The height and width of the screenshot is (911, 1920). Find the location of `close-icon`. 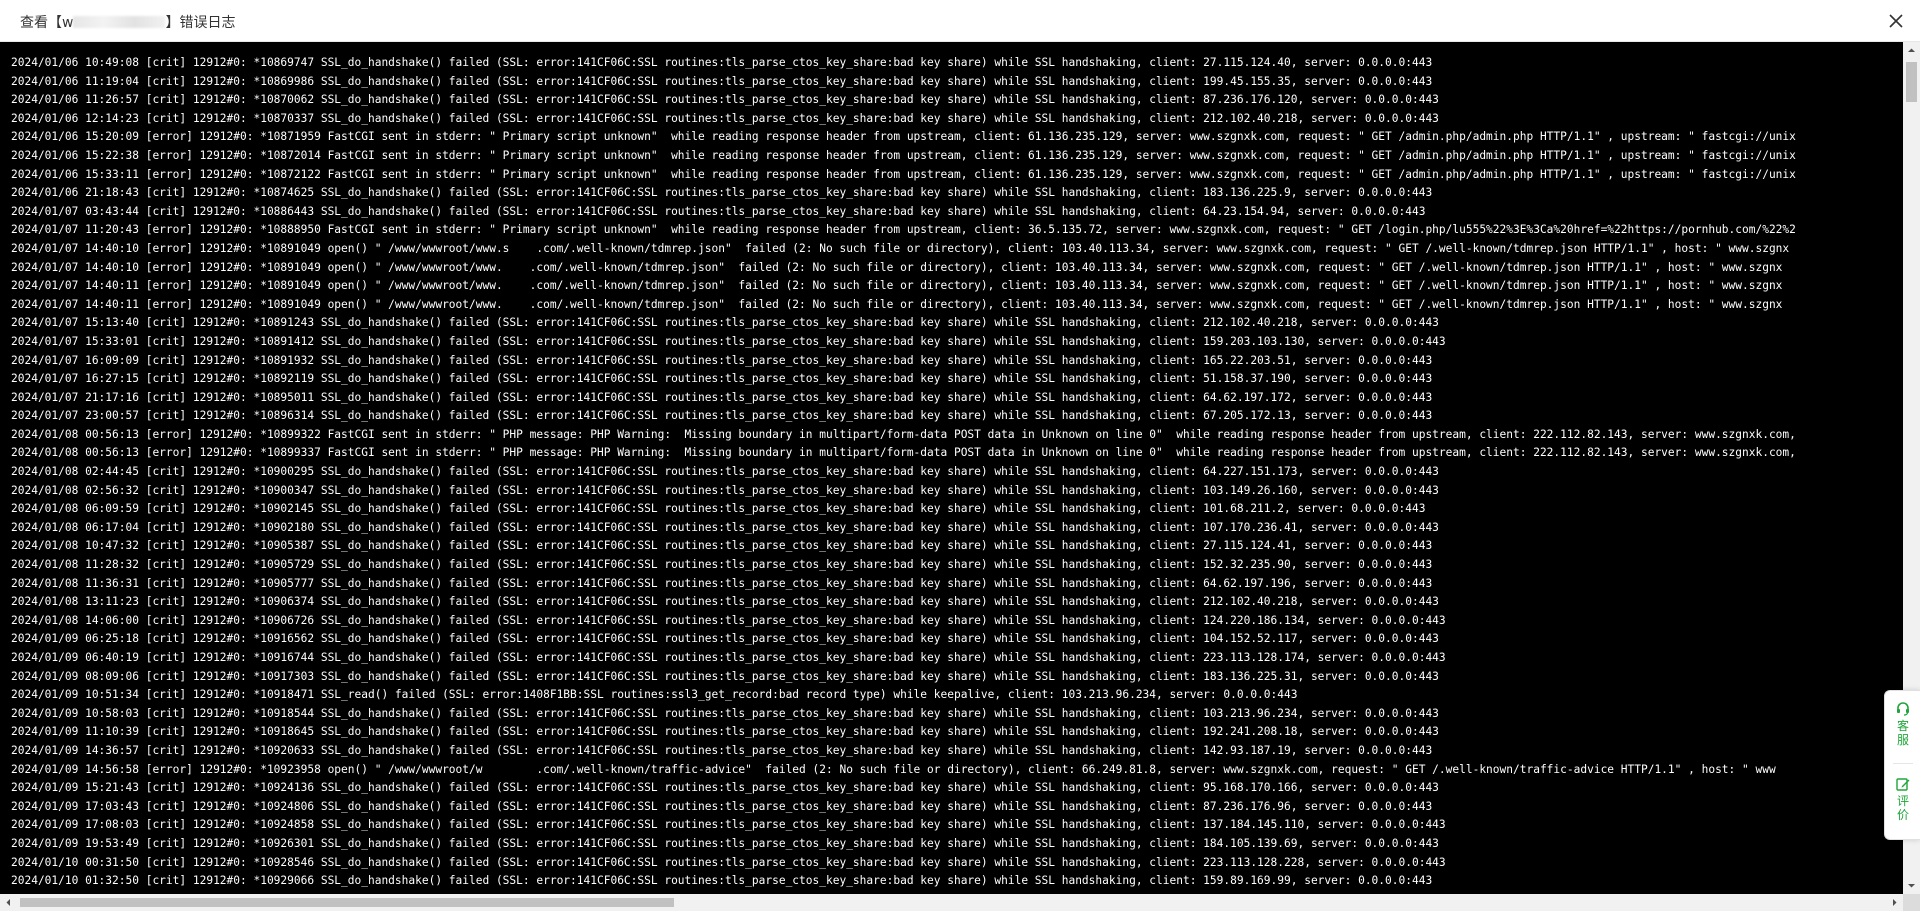

close-icon is located at coordinates (1896, 21).